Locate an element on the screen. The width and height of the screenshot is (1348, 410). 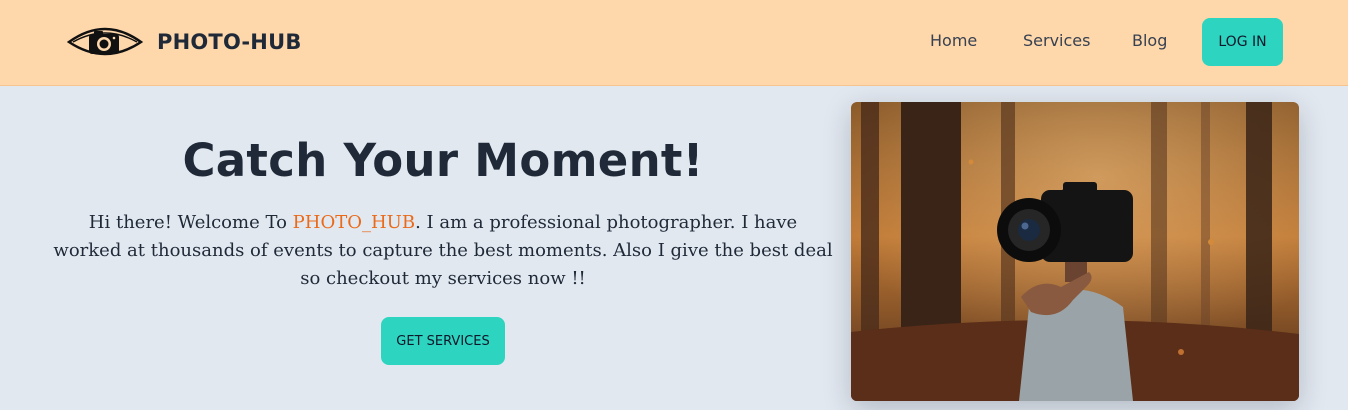
nav-home: Home is located at coordinates (953, 40).